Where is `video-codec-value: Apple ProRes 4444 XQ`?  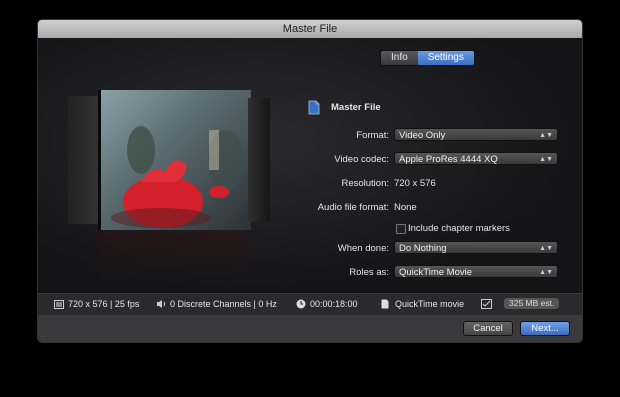 video-codec-value: Apple ProRes 4444 XQ is located at coordinates (448, 159).